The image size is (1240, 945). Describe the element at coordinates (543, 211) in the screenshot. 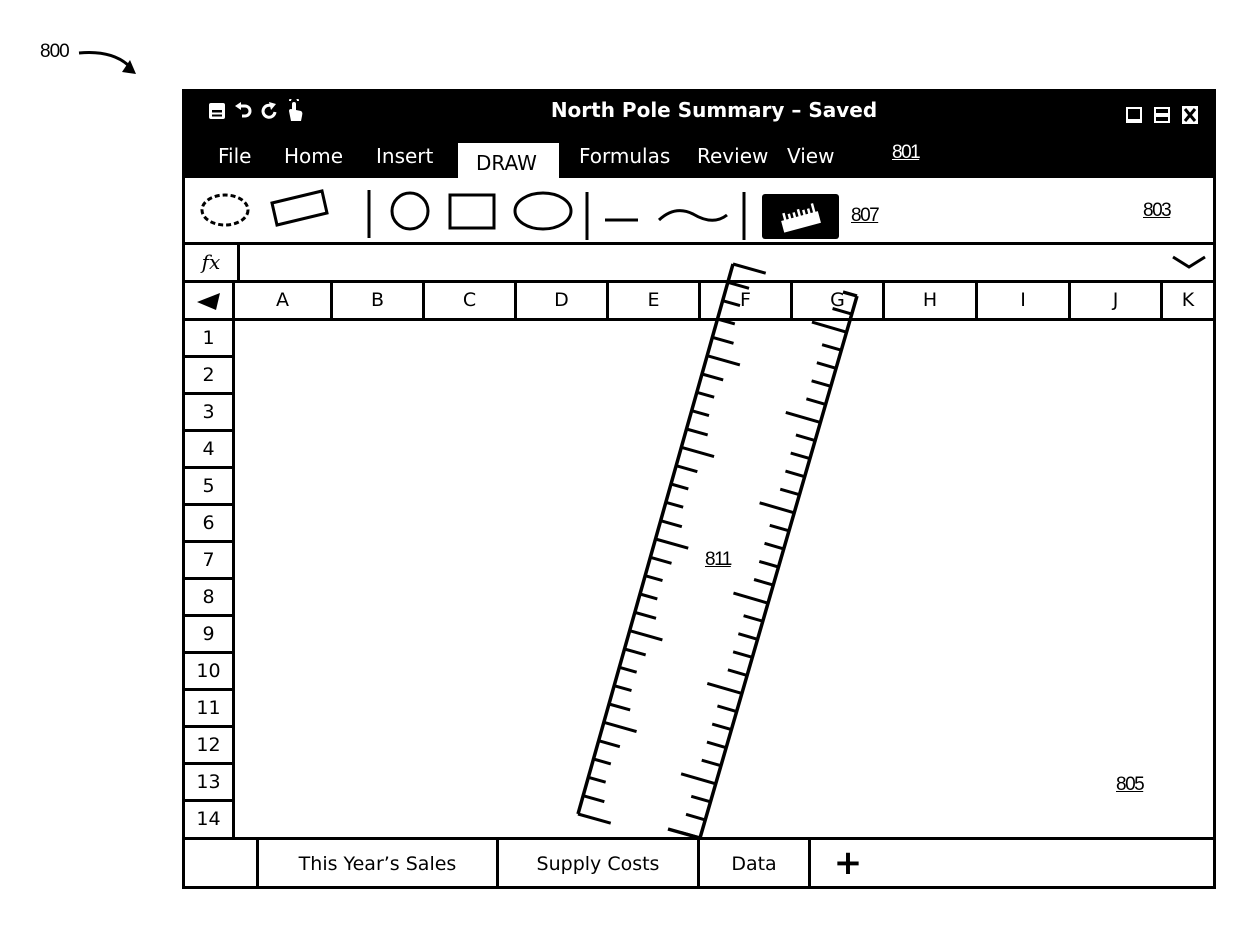

I see `ellipse-icon` at that location.